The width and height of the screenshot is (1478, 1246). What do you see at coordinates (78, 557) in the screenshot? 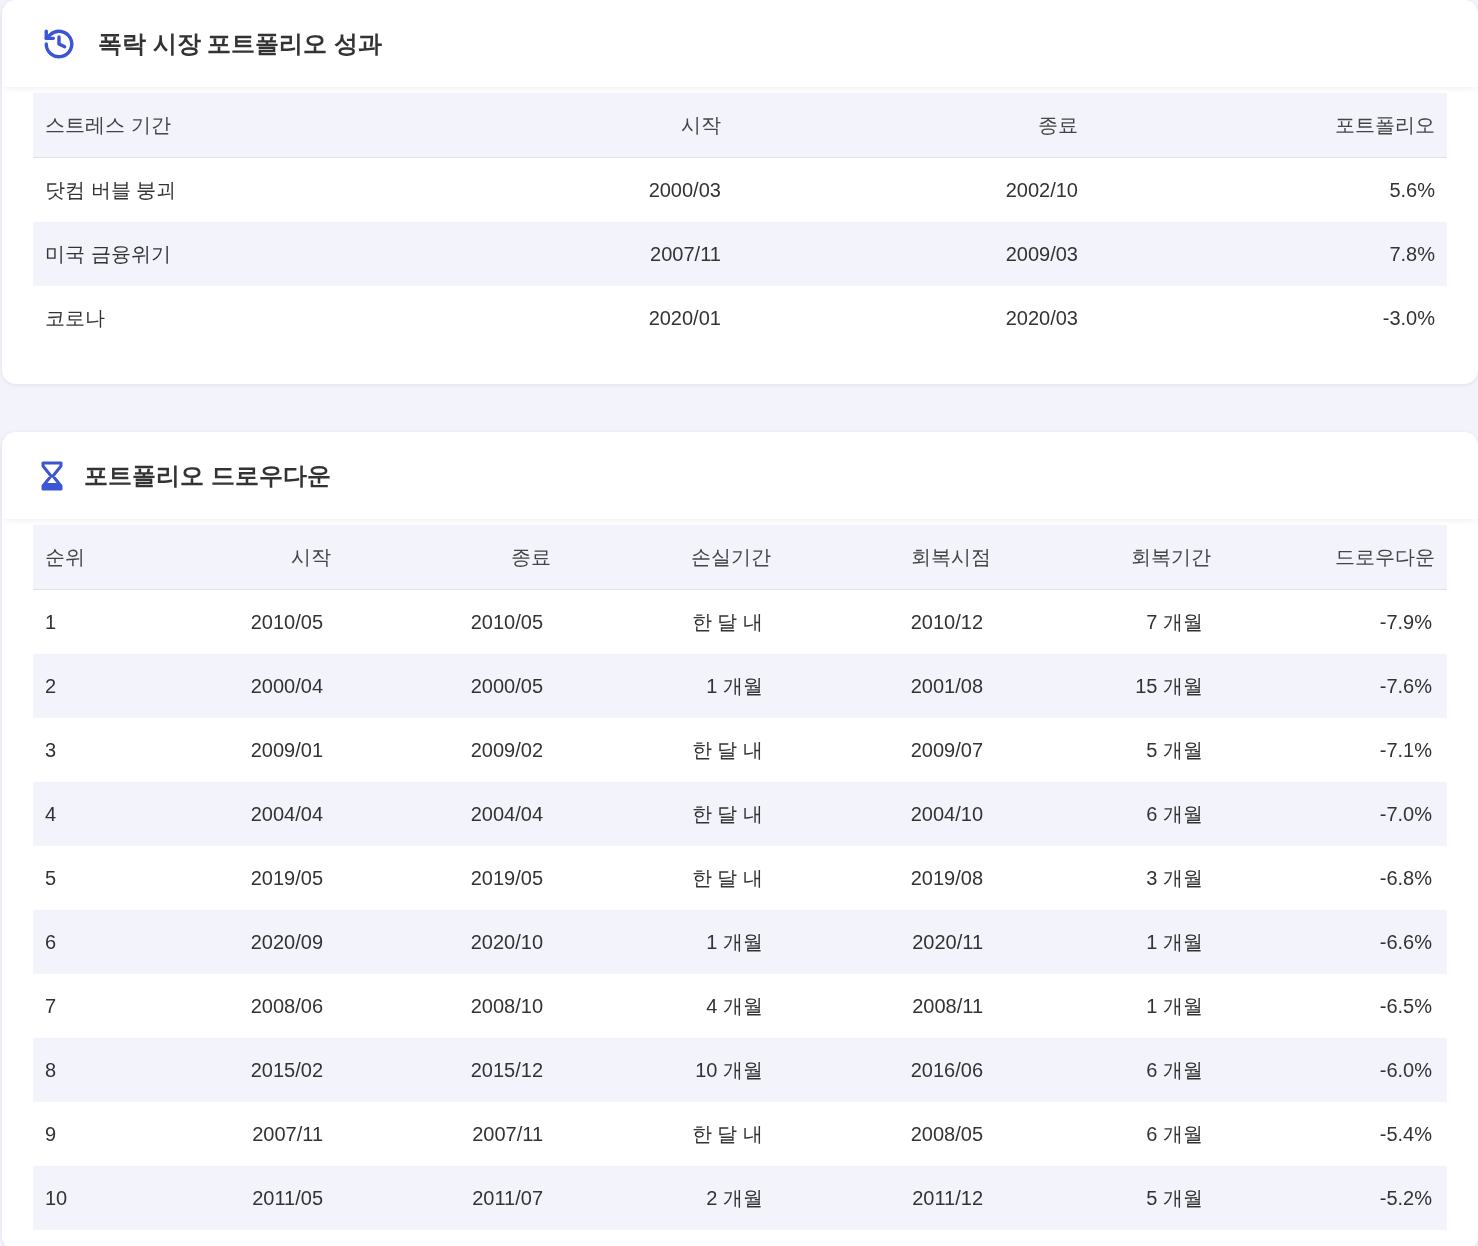
I see `column-header: 순위` at bounding box center [78, 557].